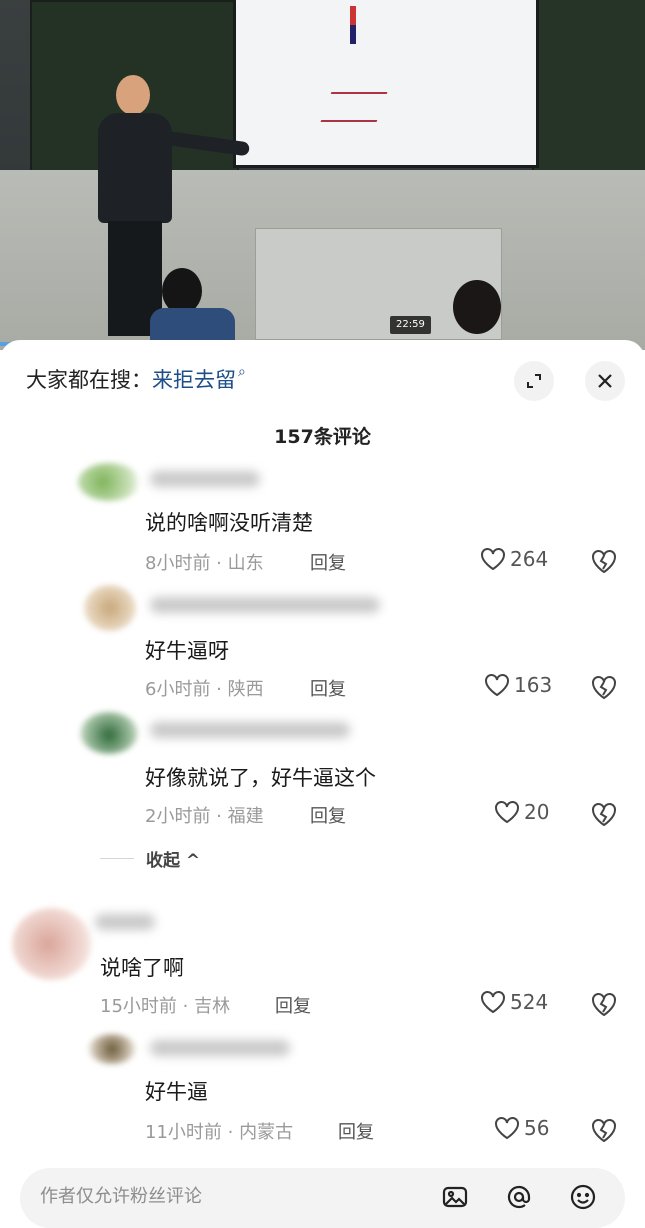  Describe the element at coordinates (194, 380) in the screenshot. I see `trending-search-keyword: 来拒去留` at that location.